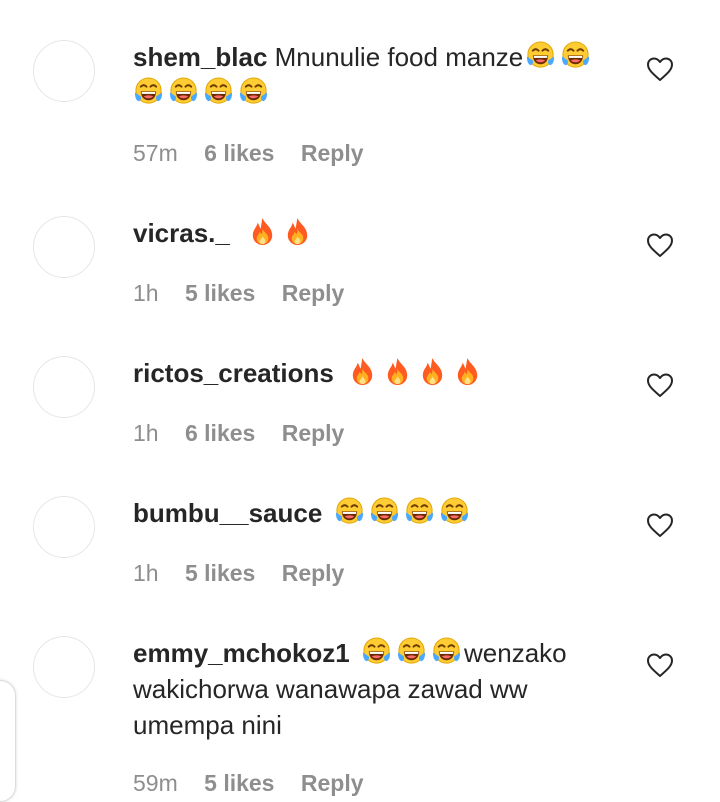  What do you see at coordinates (399, 57) in the screenshot?
I see `comment-text: Mnunulie food manze` at bounding box center [399, 57].